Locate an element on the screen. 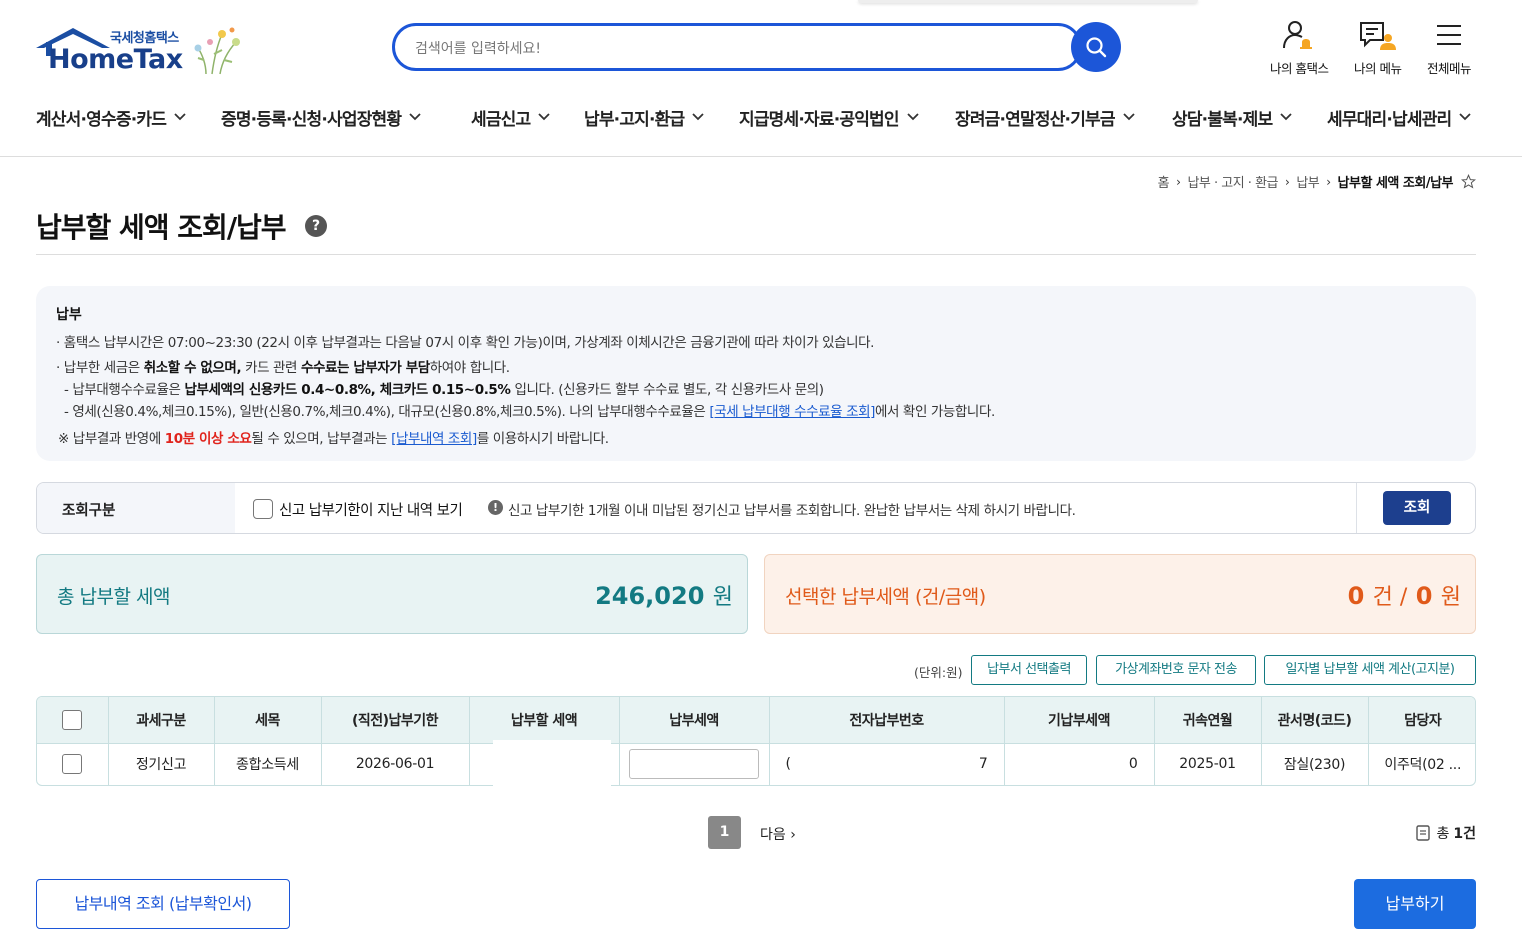  info-text: 카드 관련 is located at coordinates (271, 368).